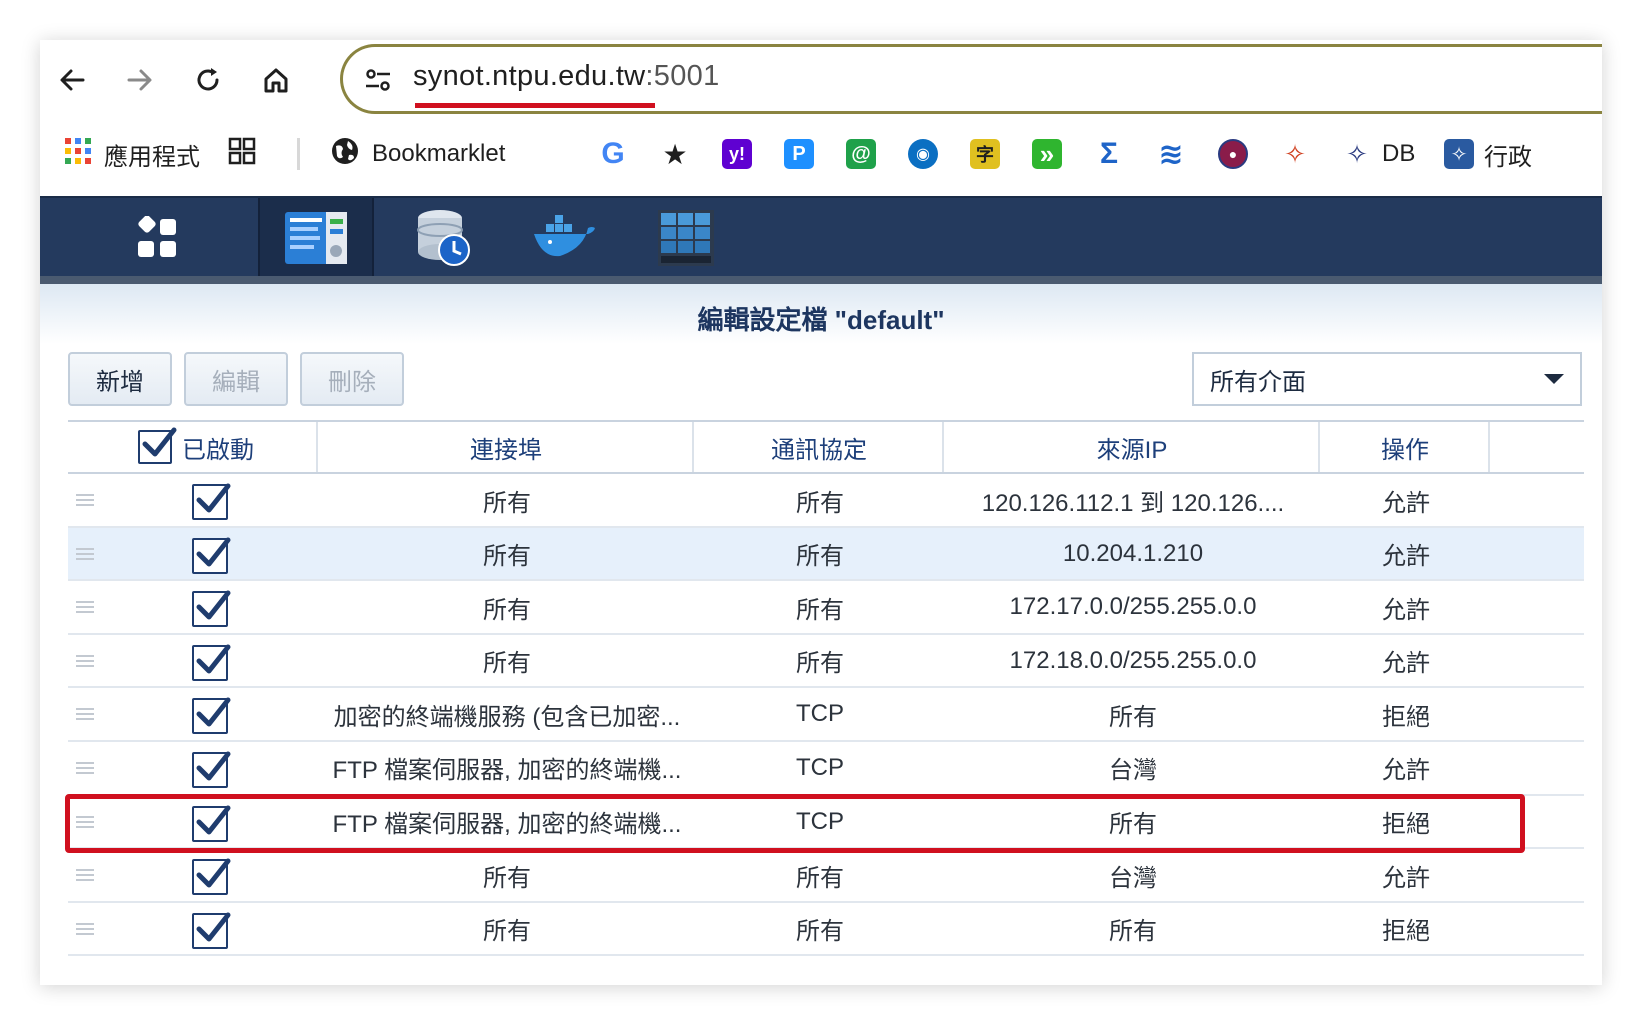  What do you see at coordinates (157, 238) in the screenshot?
I see `main-menu-button` at bounding box center [157, 238].